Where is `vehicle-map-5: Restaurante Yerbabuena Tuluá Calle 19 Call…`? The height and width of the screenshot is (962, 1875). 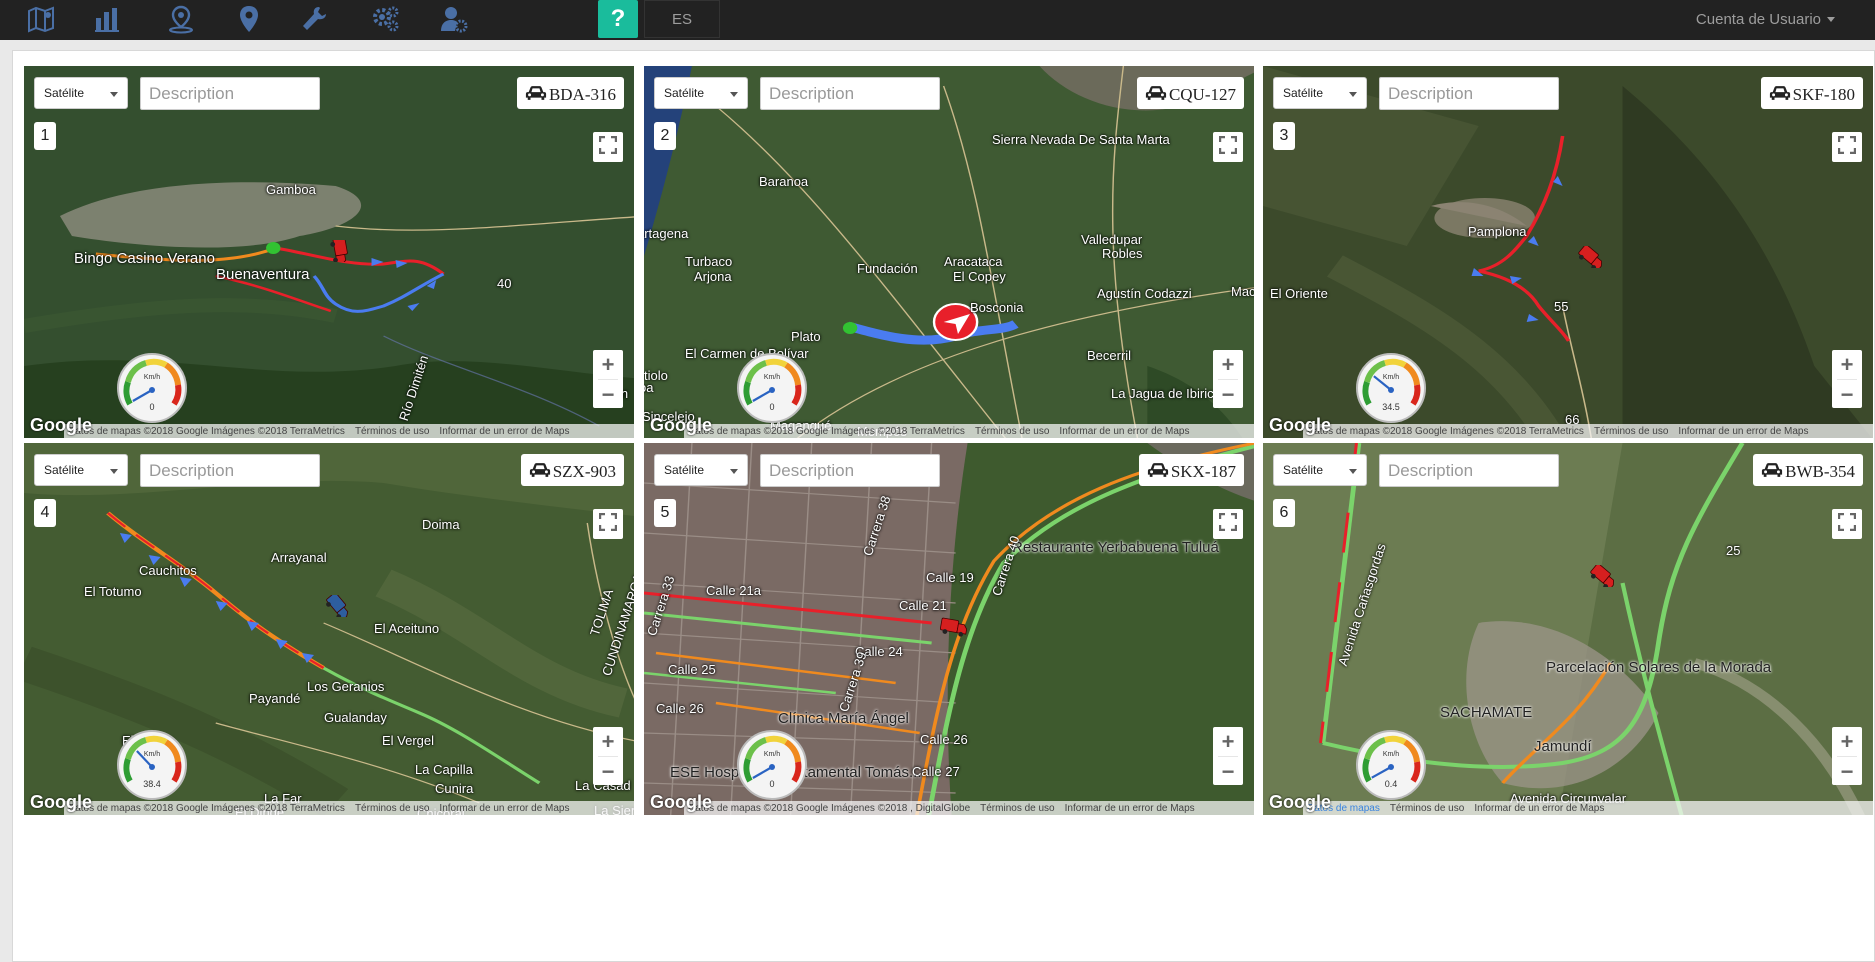 vehicle-map-5: Restaurante Yerbabuena Tuluá Calle 19 Call… is located at coordinates (949, 629).